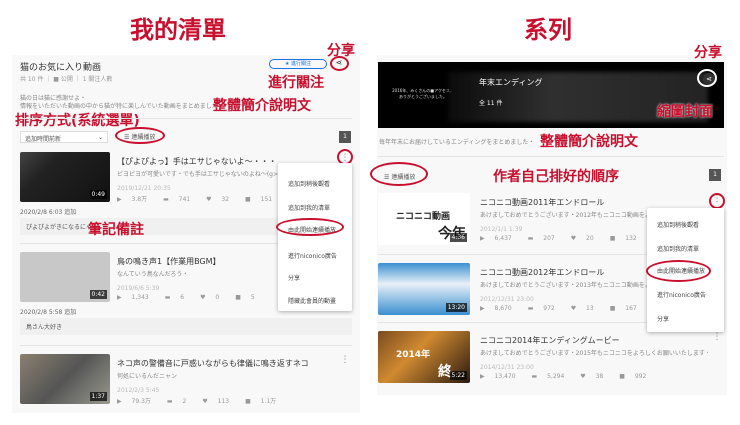 The image size is (740, 425). What do you see at coordinates (636, 376) in the screenshot?
I see `mylists-stat: ■ 992` at bounding box center [636, 376].